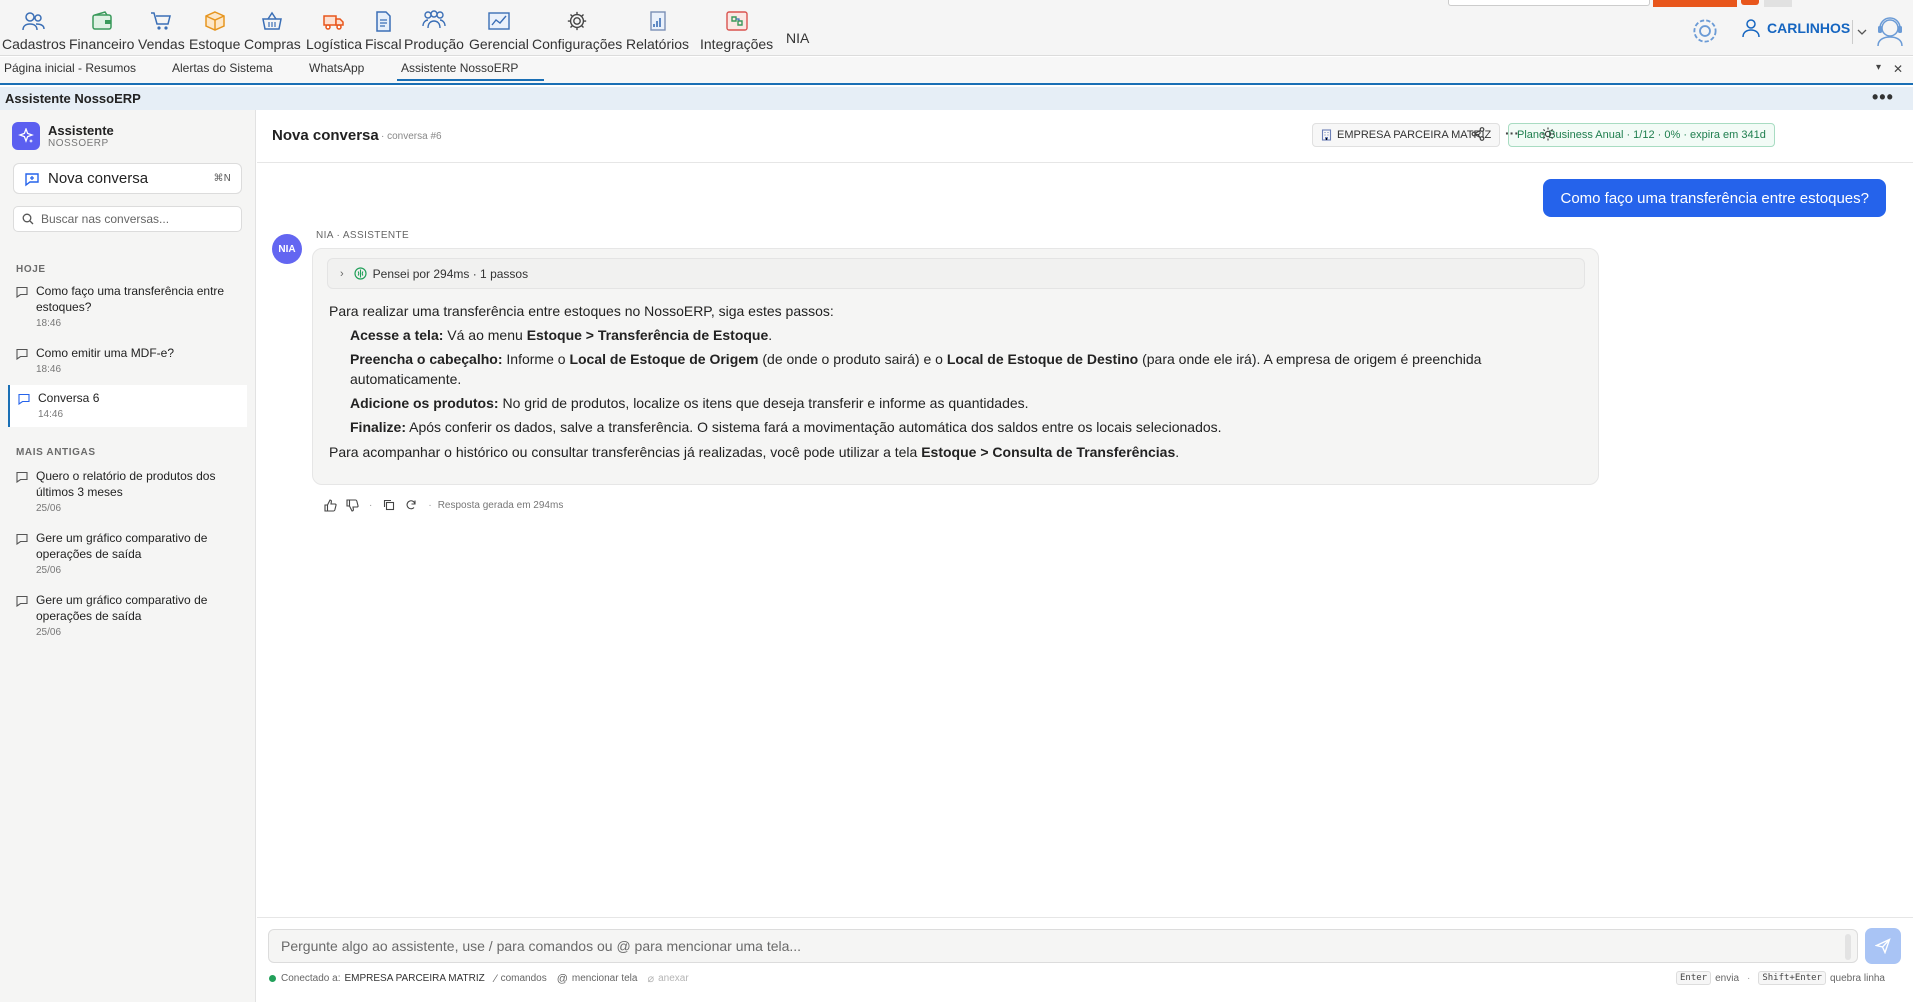  I want to click on mention-screen-hint: @ mencionar tela, so click(597, 979).